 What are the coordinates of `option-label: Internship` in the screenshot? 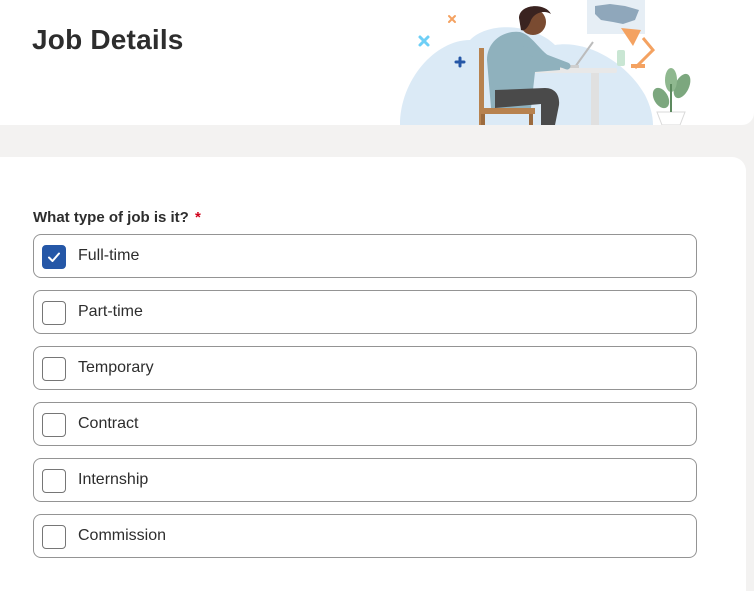 It's located at (113, 479).